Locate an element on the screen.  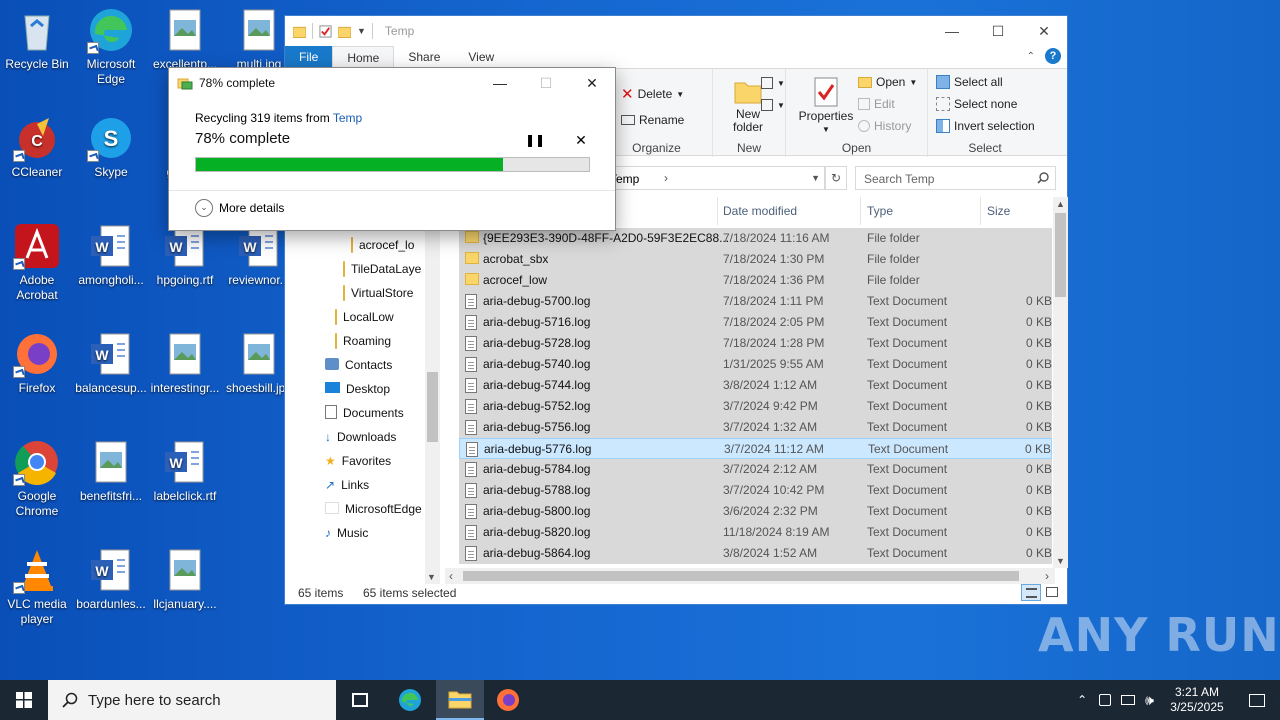
desktop-icon-google-chrome: Google Chrome is located at coordinates (37, 478).